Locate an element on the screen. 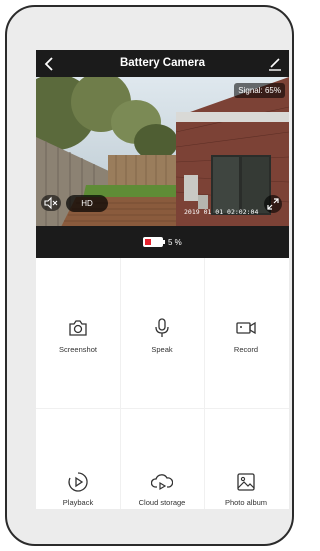 This screenshot has height=551, width=320. action-label: Photo album is located at coordinates (246, 502).